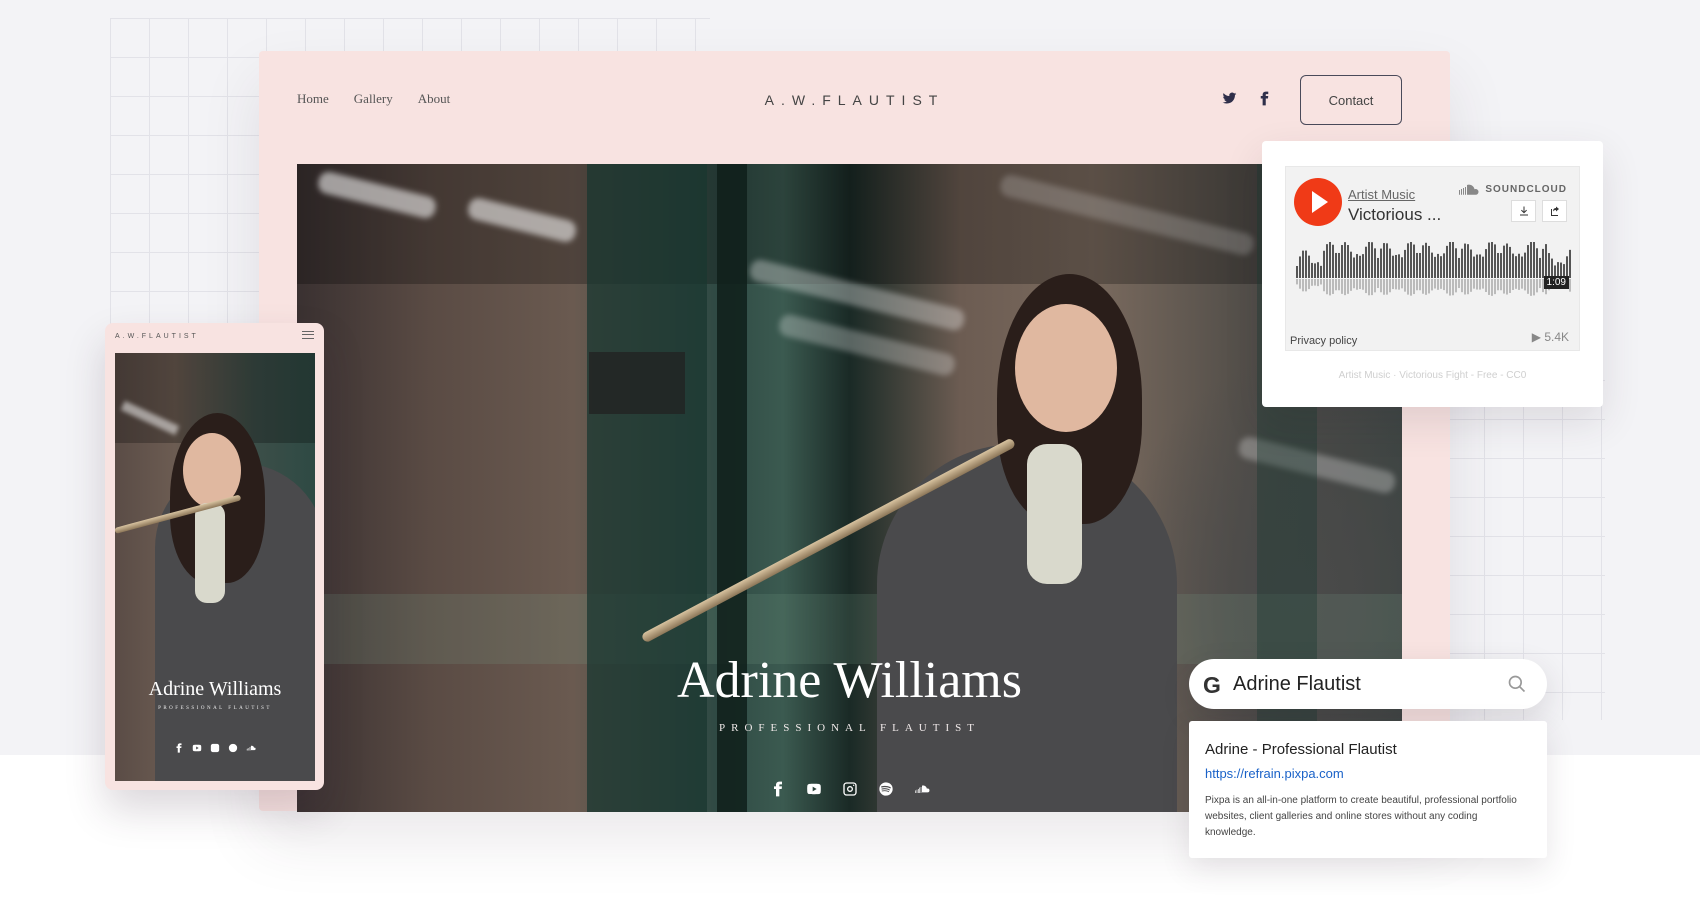 The width and height of the screenshot is (1700, 900). What do you see at coordinates (1517, 684) in the screenshot?
I see `search-icon` at bounding box center [1517, 684].